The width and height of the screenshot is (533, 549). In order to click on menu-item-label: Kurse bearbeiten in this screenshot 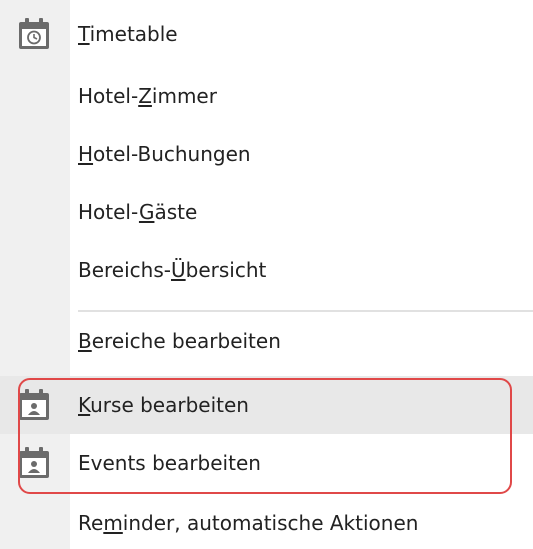, I will do `click(163, 405)`.